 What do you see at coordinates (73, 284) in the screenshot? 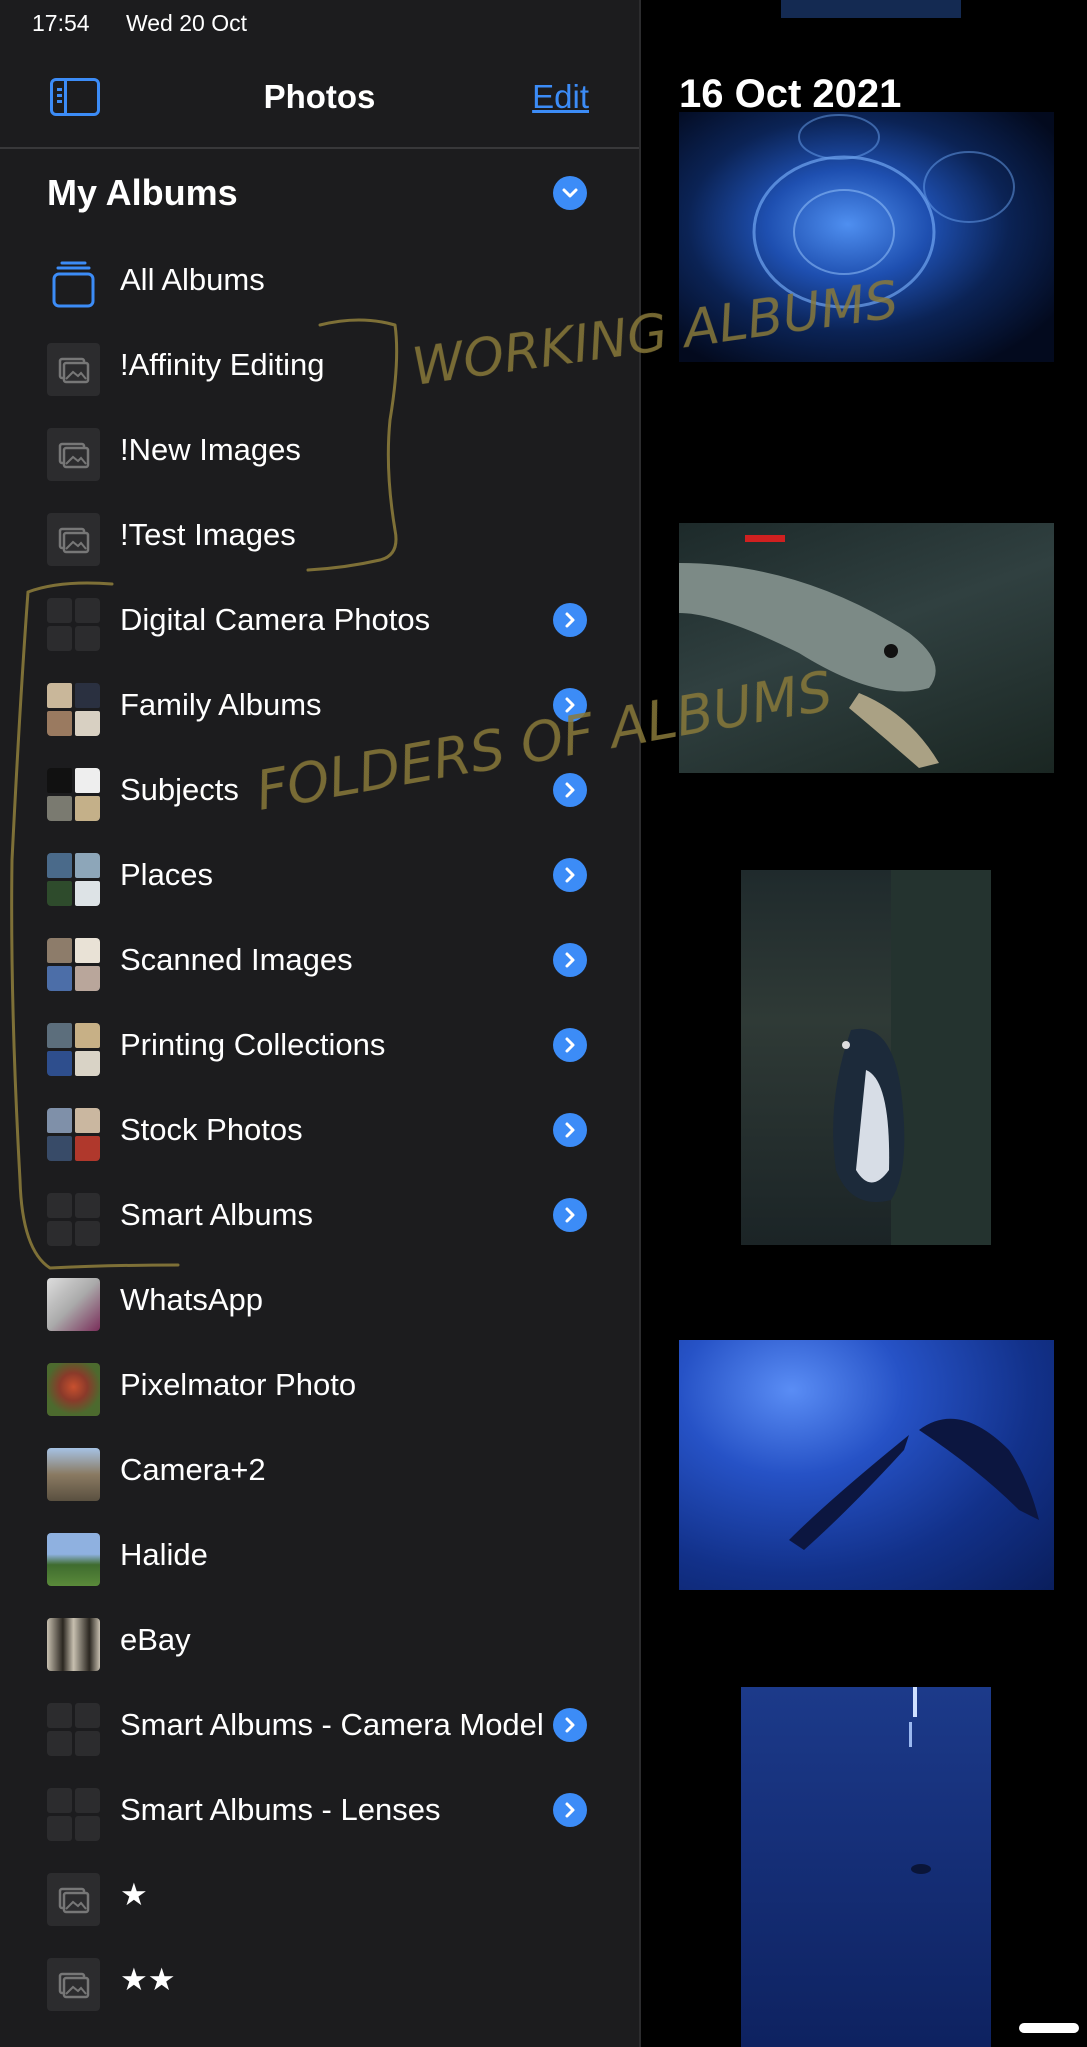
I see `albums-stack-icon` at bounding box center [73, 284].